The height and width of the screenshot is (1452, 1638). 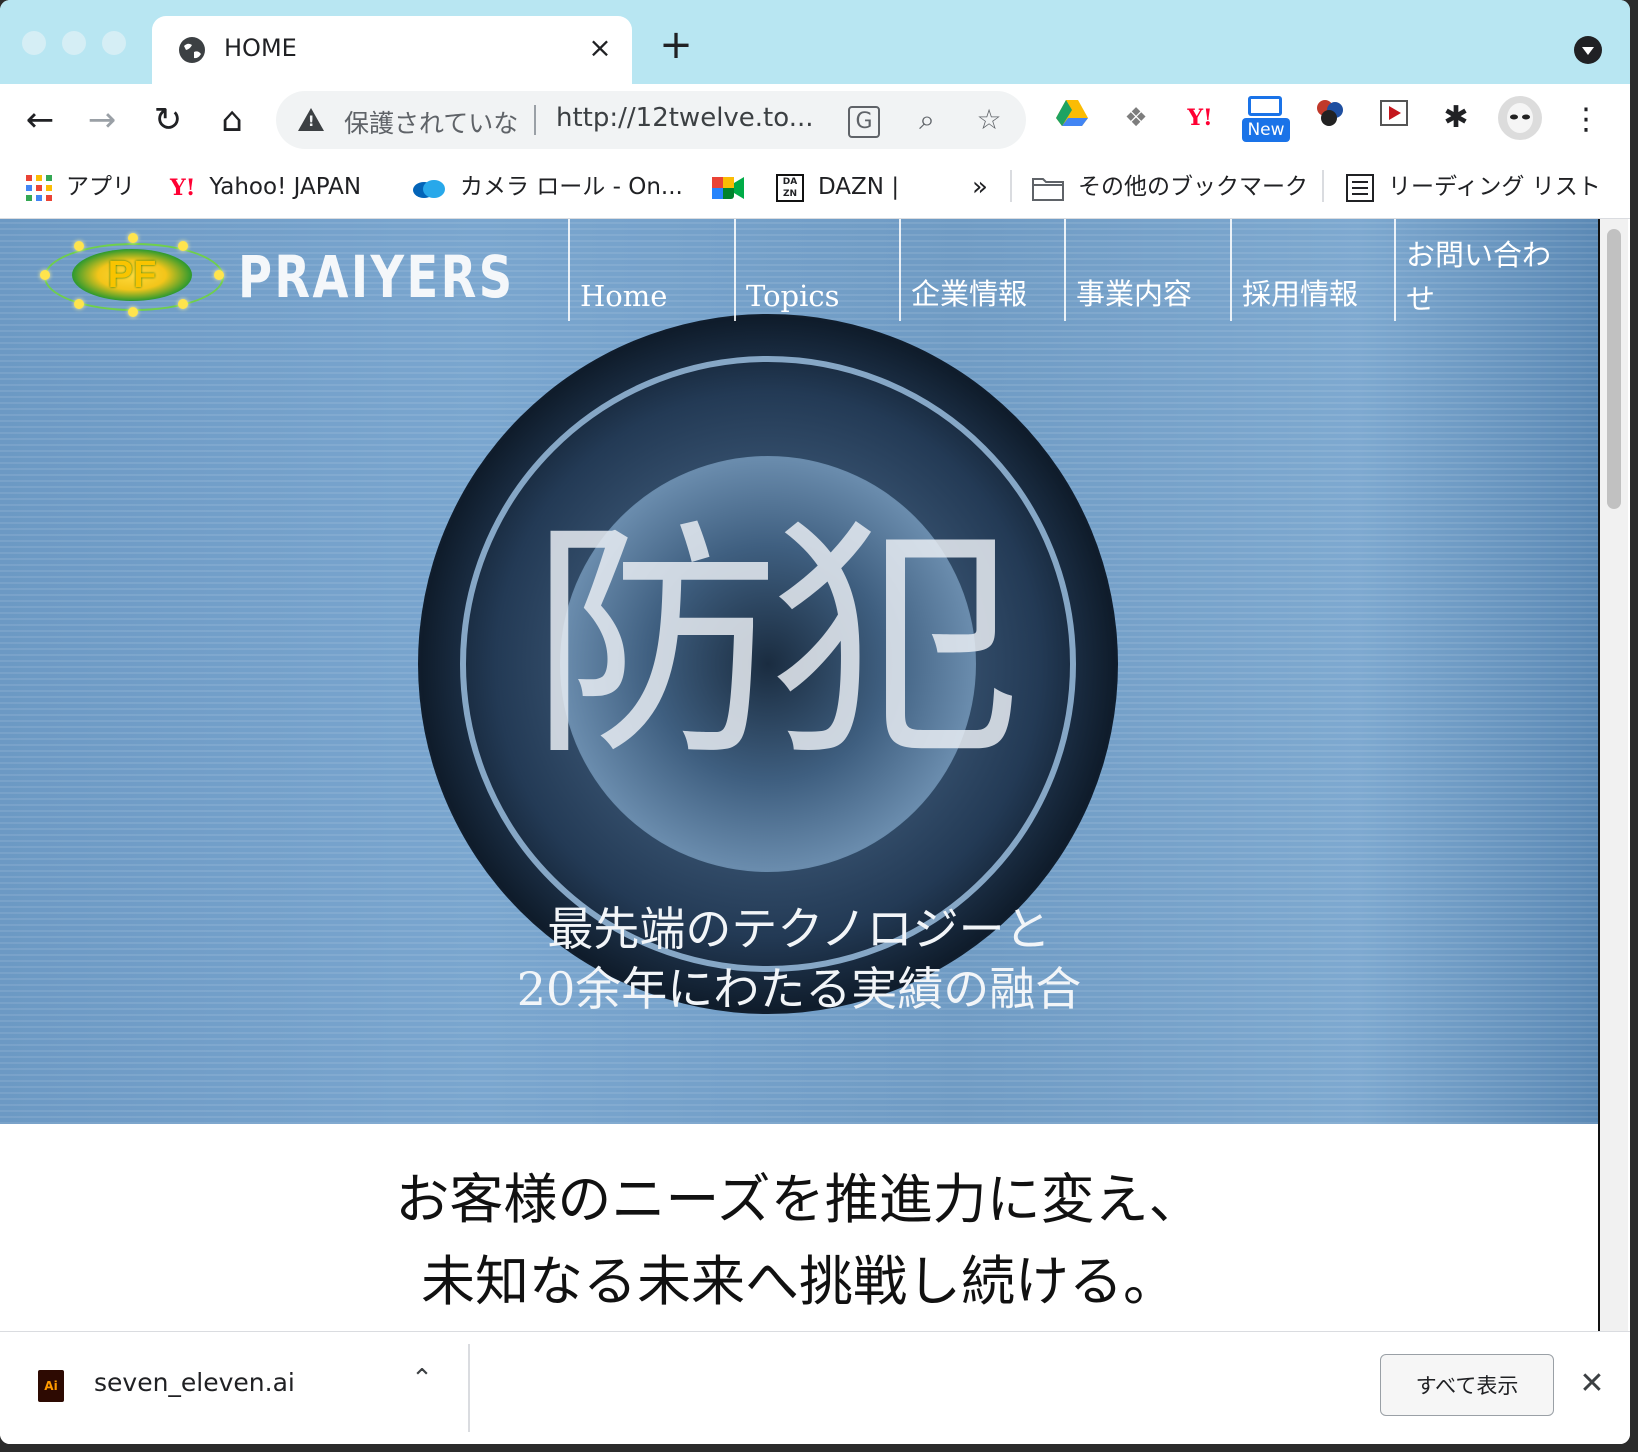 I want to click on tab-home: HOME ×, so click(x=392, y=50).